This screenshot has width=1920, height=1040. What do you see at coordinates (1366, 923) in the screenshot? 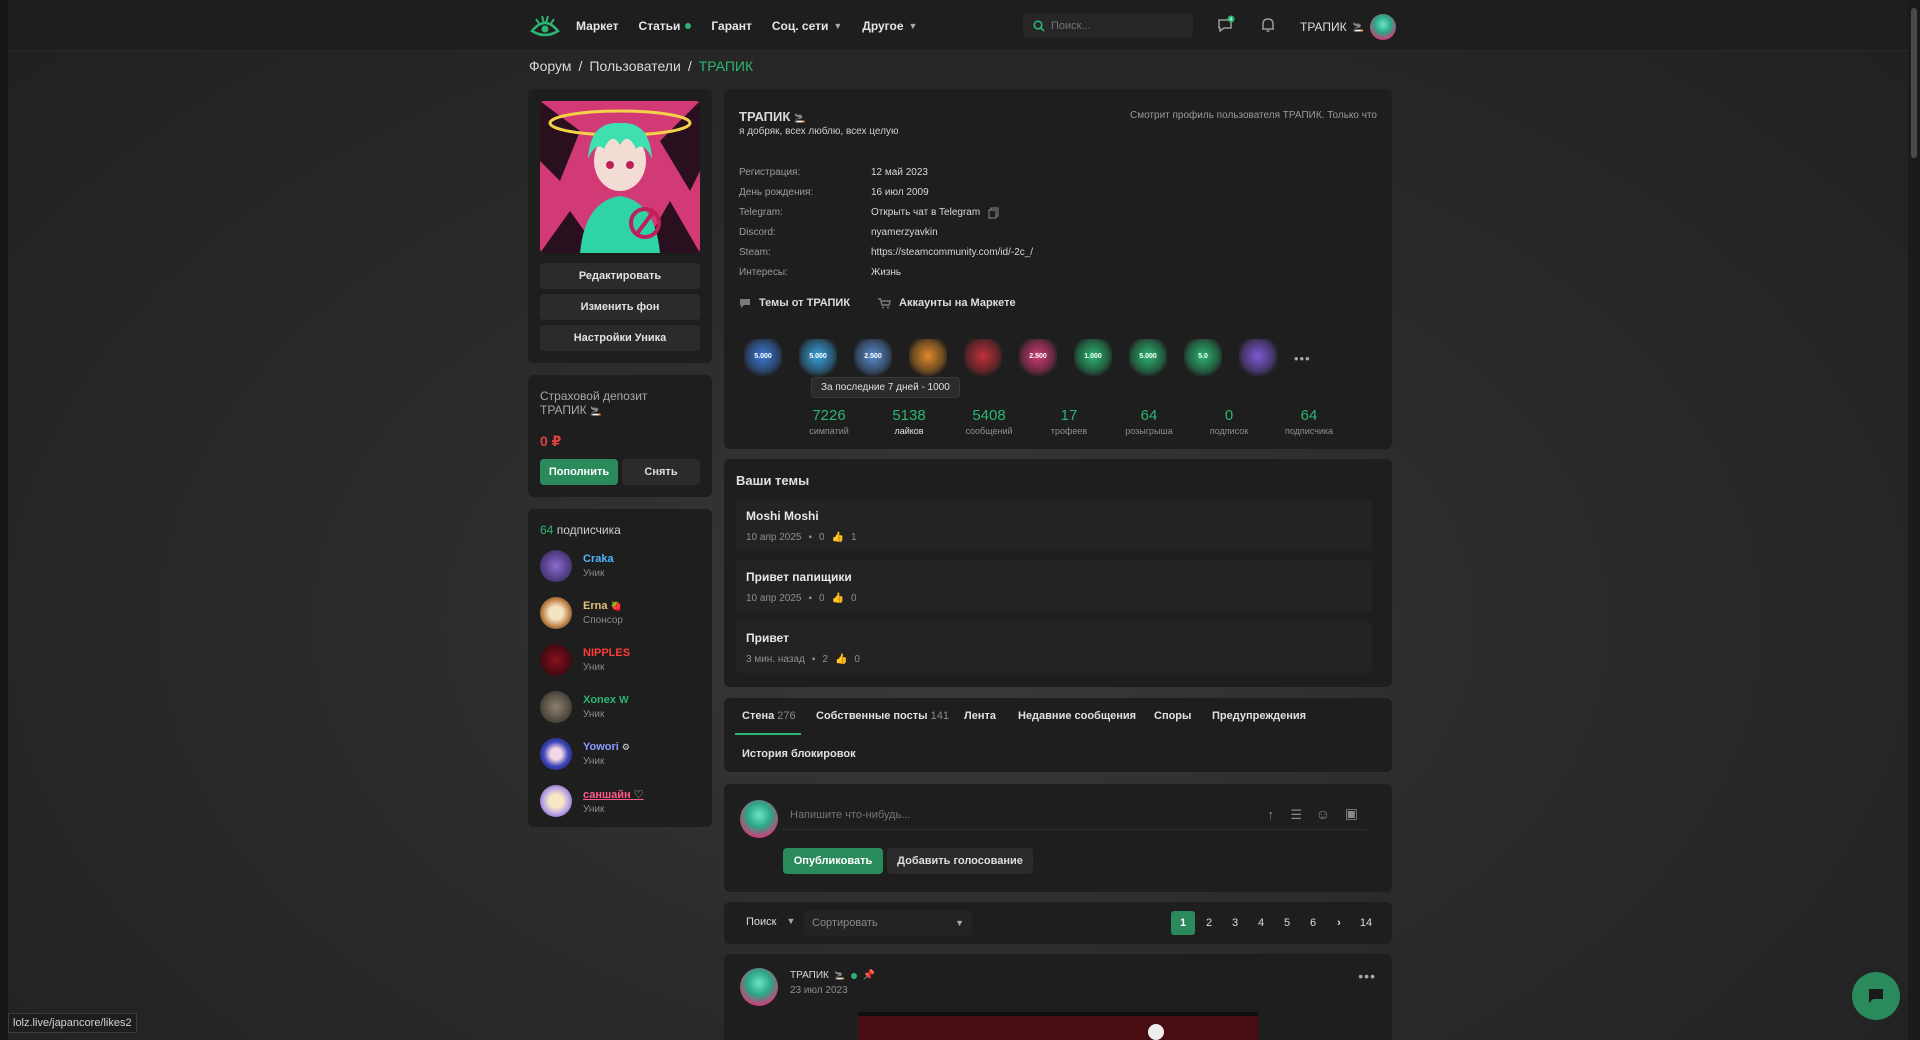
I see `page-last: 14` at bounding box center [1366, 923].